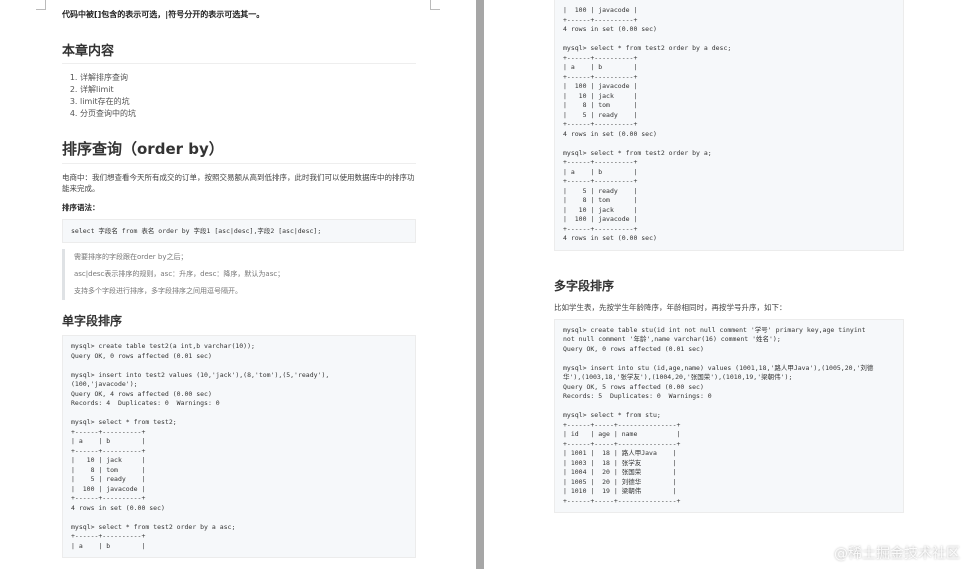 Image resolution: width=968 pixels, height=569 pixels. What do you see at coordinates (897, 554) in the screenshot?
I see `site-watermark: @稀土掘金技术社区` at bounding box center [897, 554].